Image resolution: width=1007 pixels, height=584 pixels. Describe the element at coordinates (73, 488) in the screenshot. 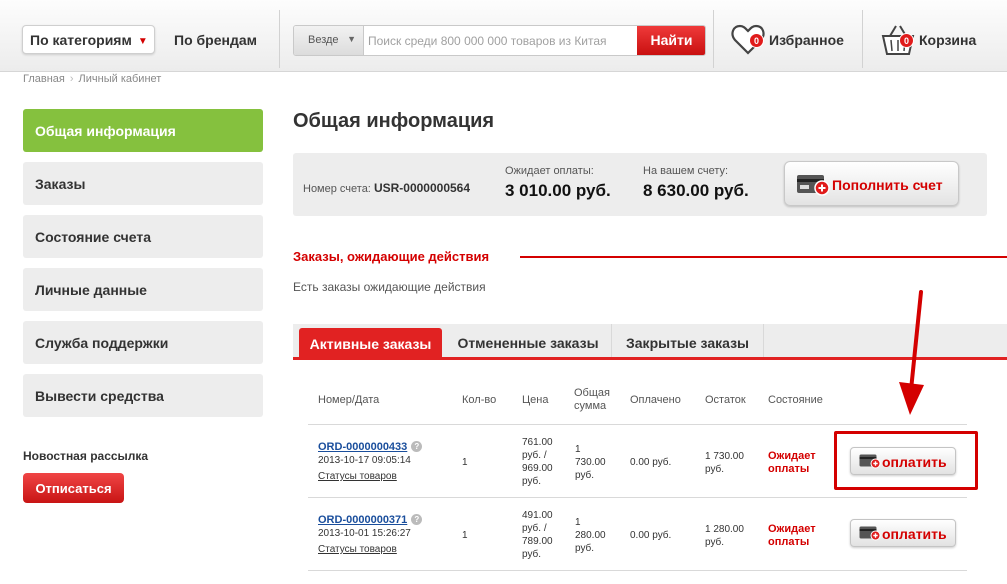

I see `unsubscribe-button: Отписаться` at that location.